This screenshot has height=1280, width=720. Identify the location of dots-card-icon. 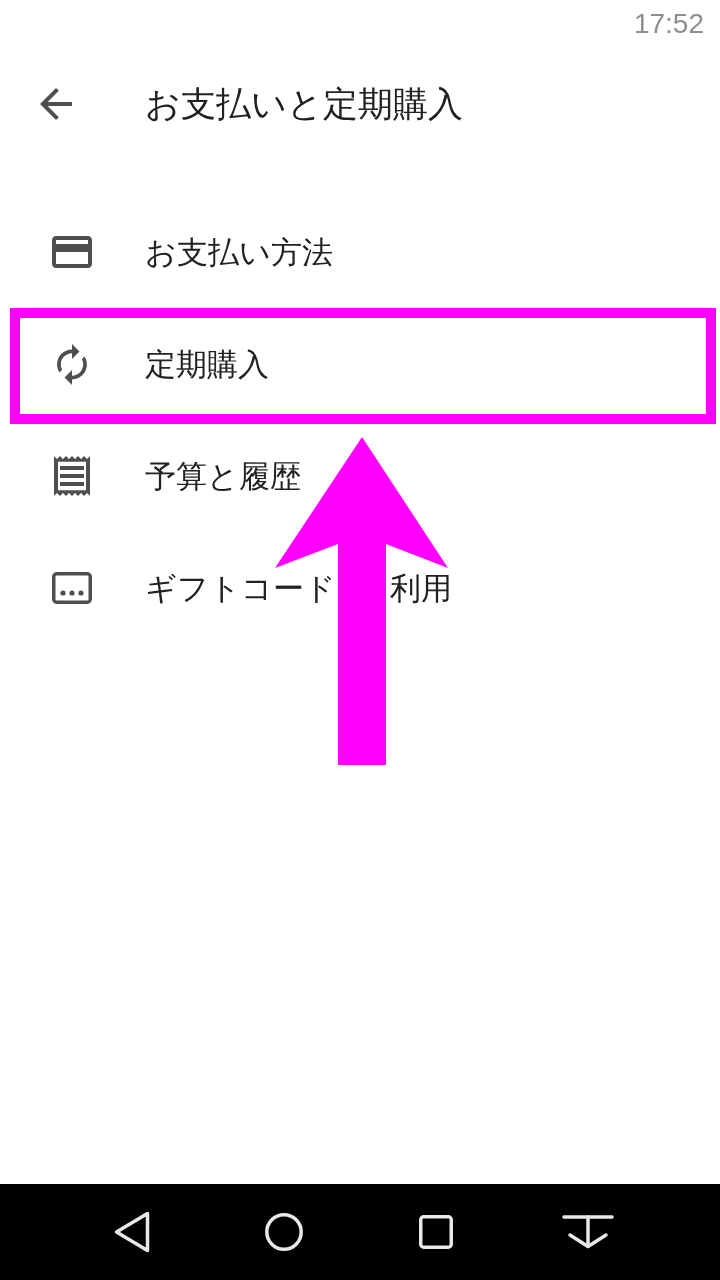
(72, 588).